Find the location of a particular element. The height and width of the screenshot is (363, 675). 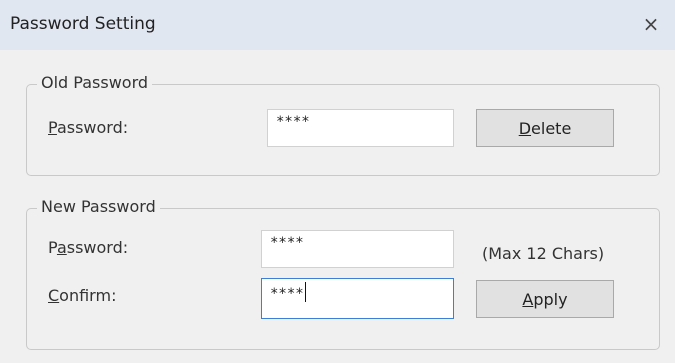

old-password-legend: Old Password is located at coordinates (95, 82).